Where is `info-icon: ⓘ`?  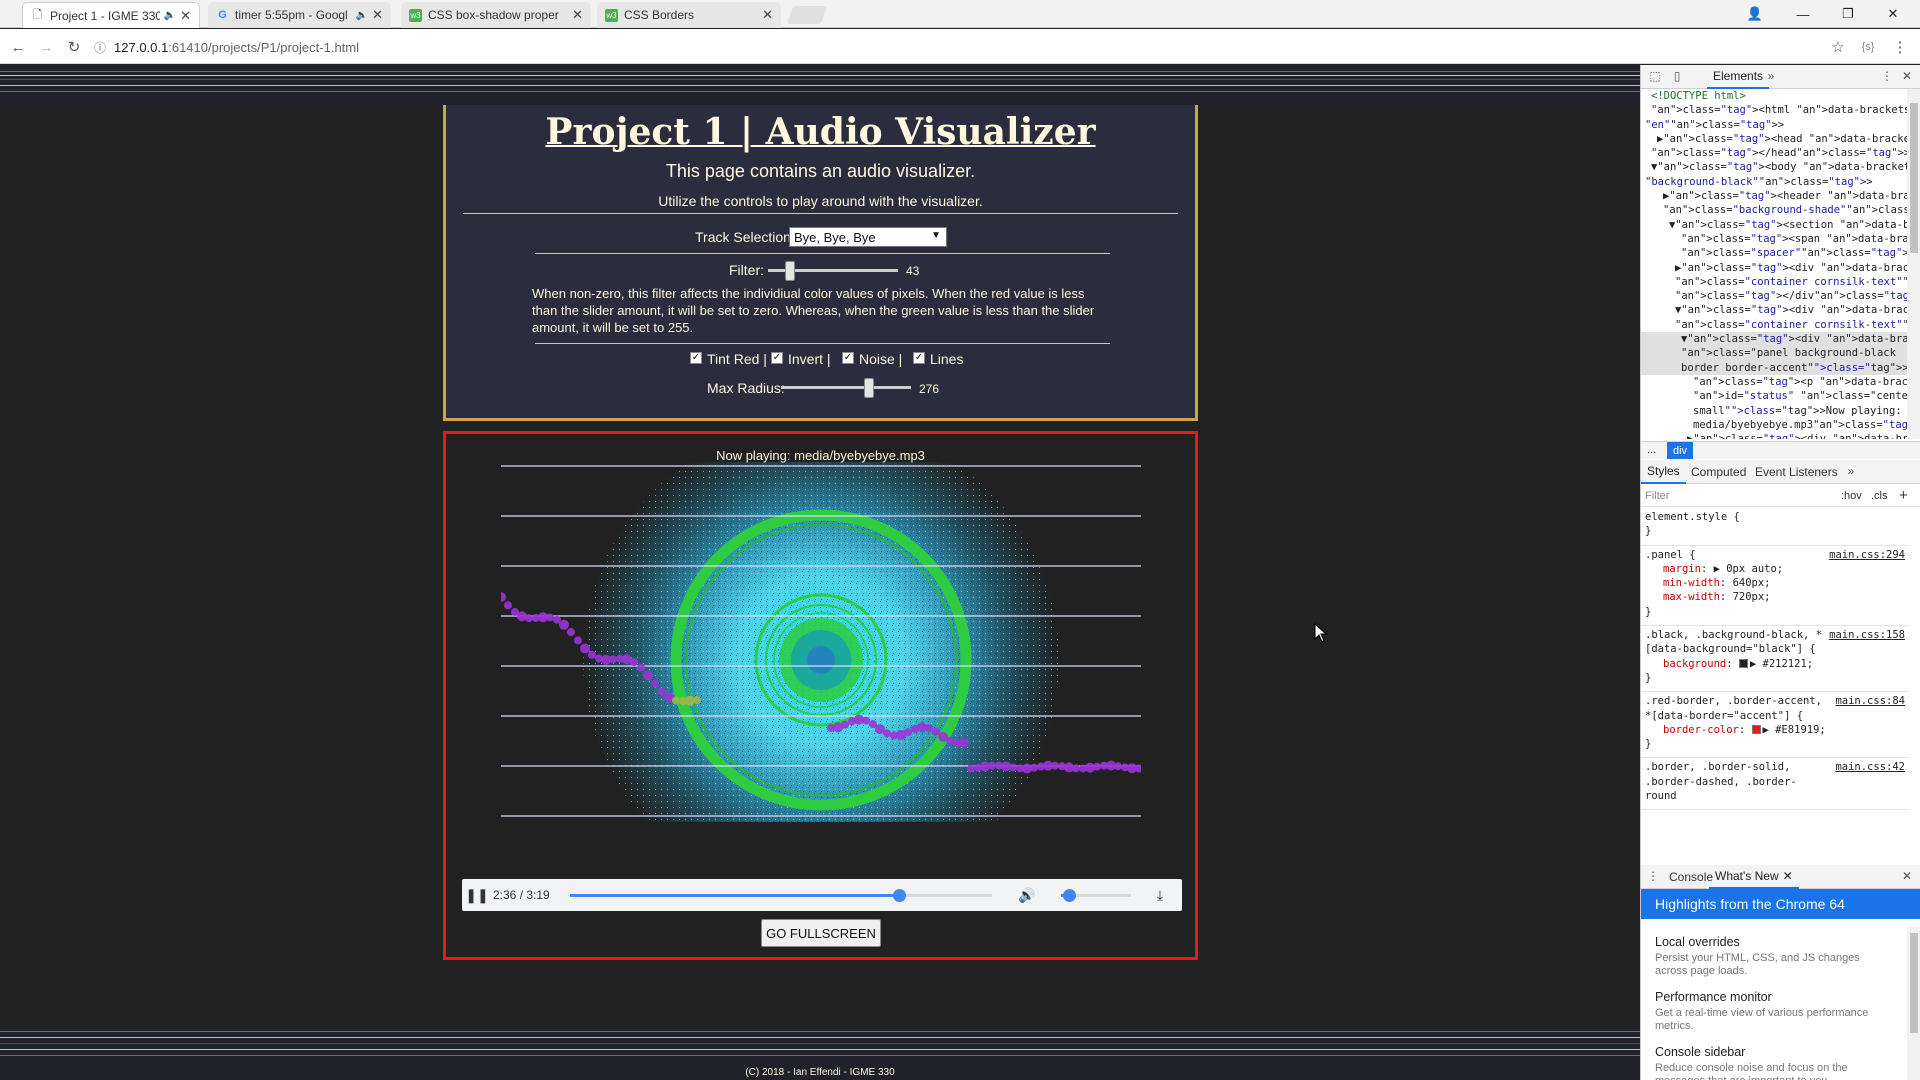
info-icon: ⓘ is located at coordinates (100, 47).